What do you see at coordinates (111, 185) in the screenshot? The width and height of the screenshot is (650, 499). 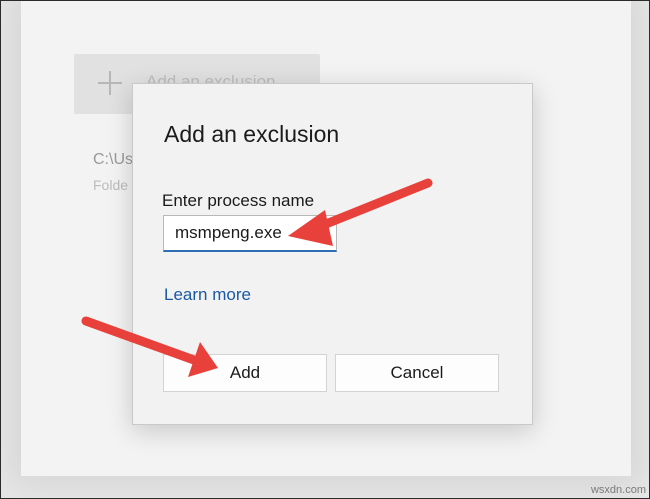 I see `background-exclusion-type: Folde` at bounding box center [111, 185].